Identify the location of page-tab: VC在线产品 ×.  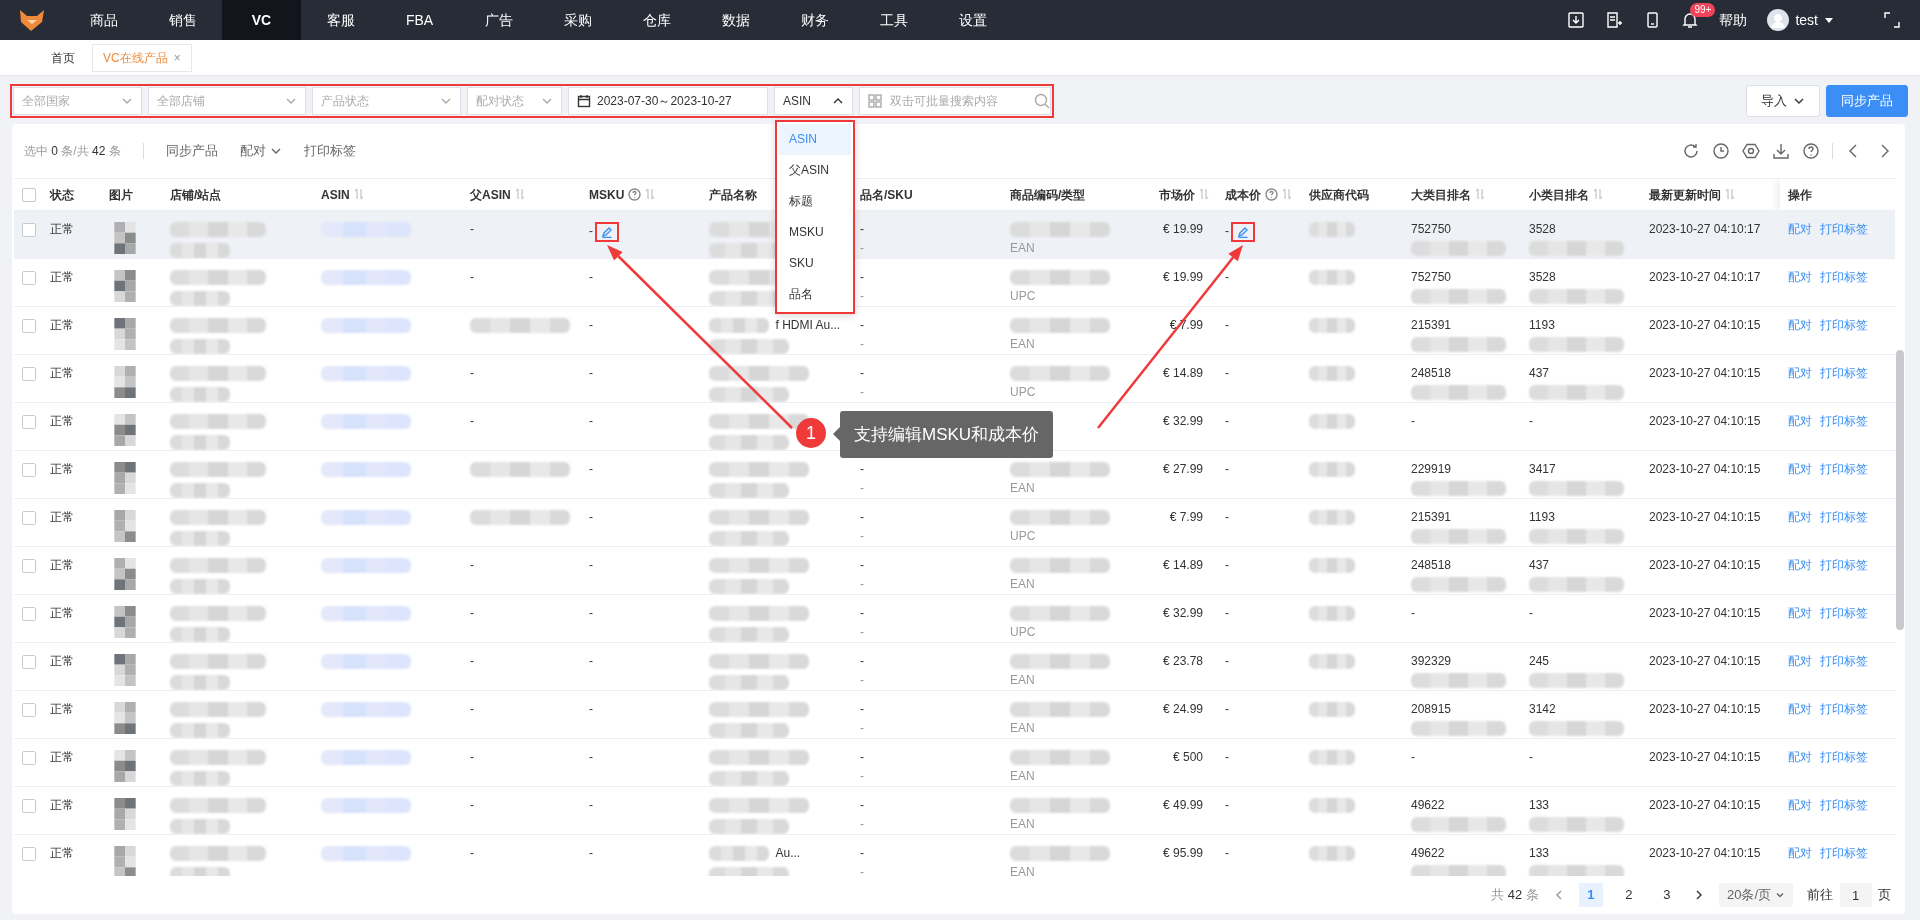
(142, 57).